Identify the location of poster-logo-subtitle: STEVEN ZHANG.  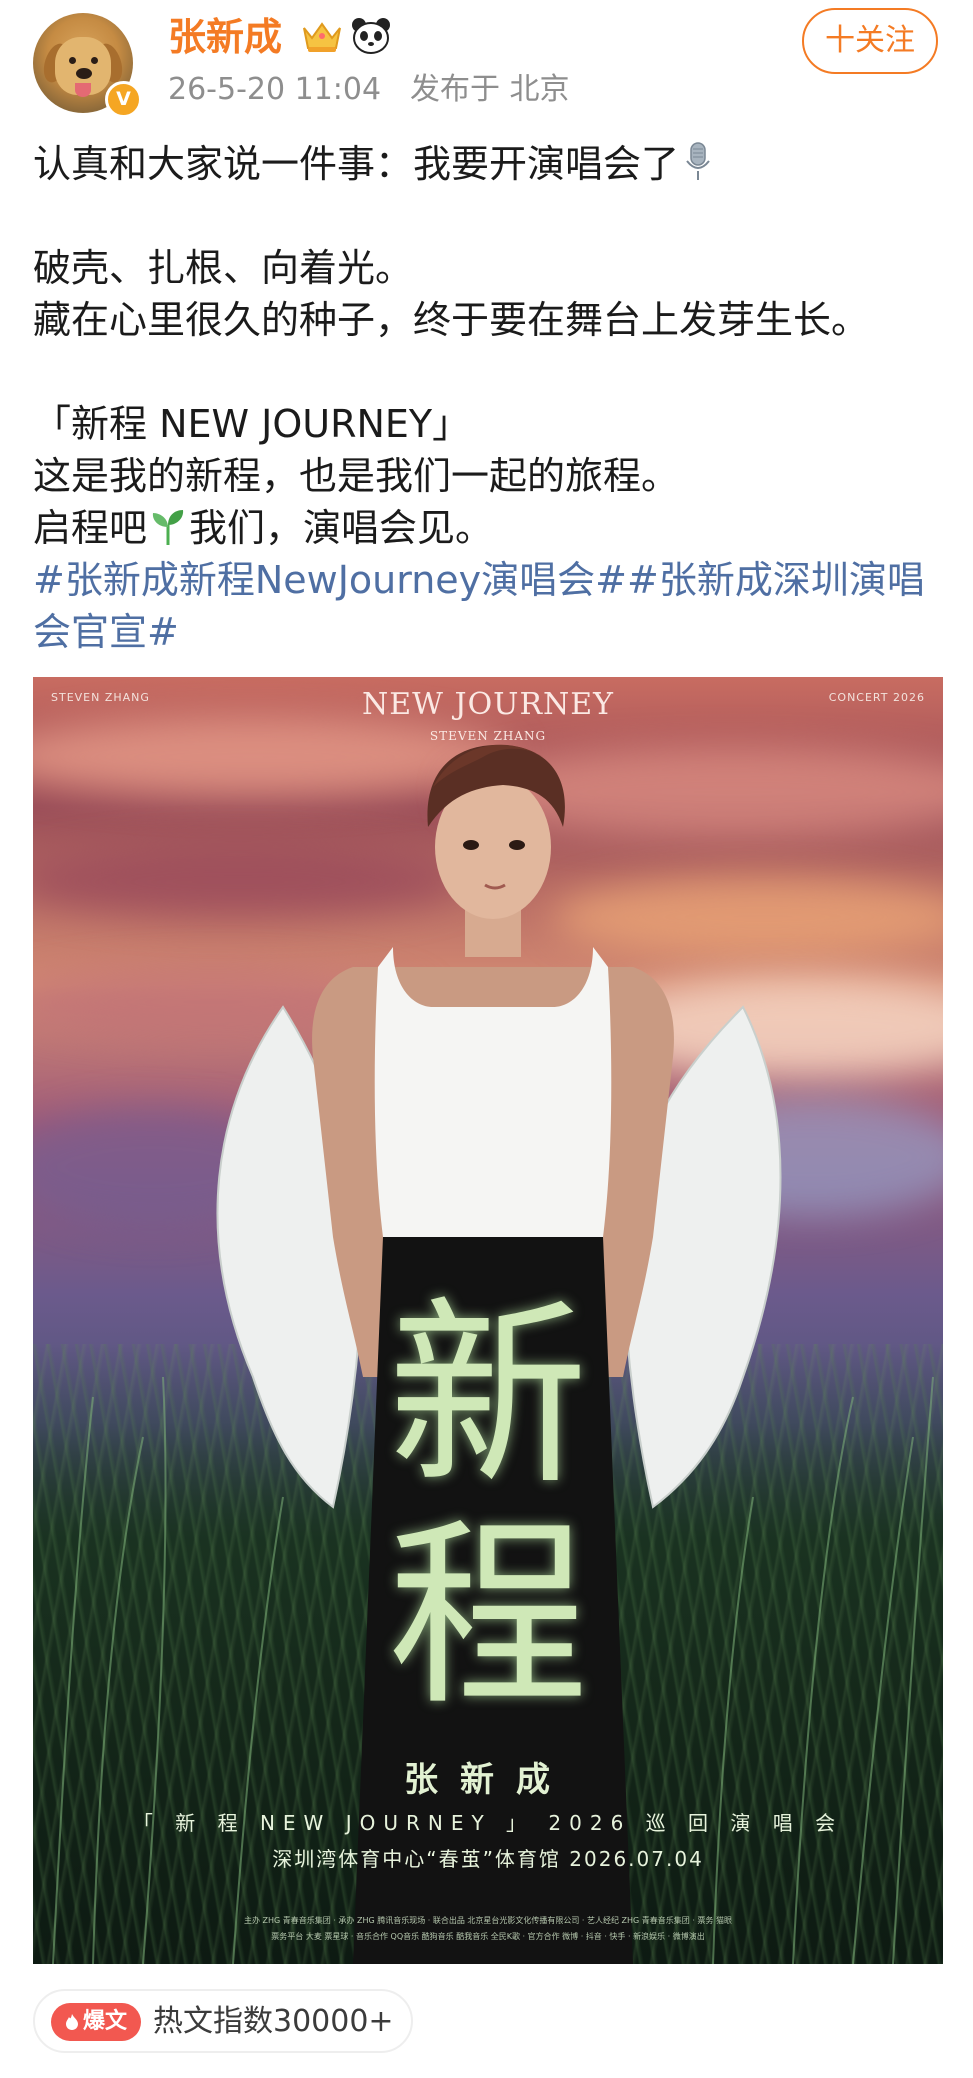
(488, 736).